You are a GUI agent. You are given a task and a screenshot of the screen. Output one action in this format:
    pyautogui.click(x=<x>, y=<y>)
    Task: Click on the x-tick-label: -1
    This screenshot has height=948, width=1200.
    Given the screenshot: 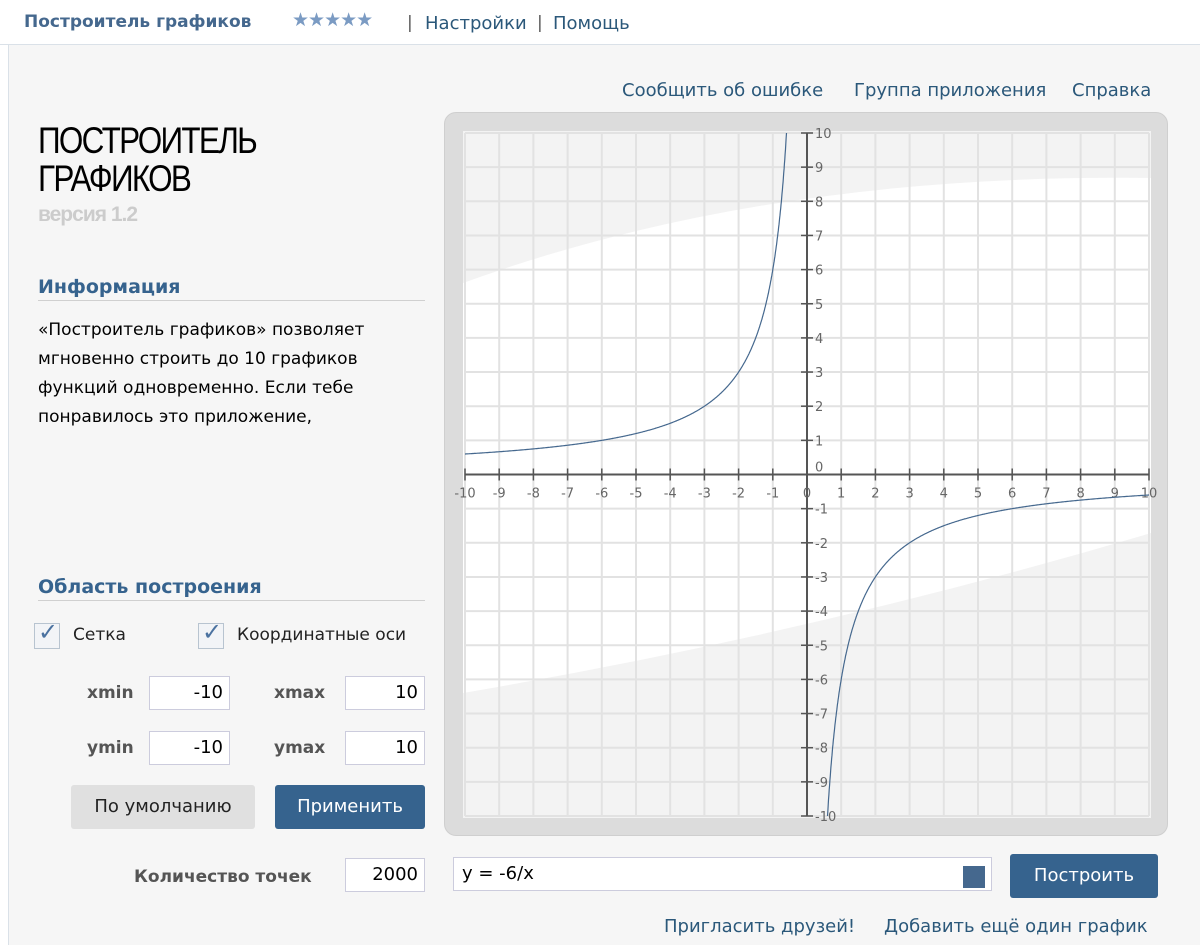 What is the action you would take?
    pyautogui.click(x=772, y=494)
    